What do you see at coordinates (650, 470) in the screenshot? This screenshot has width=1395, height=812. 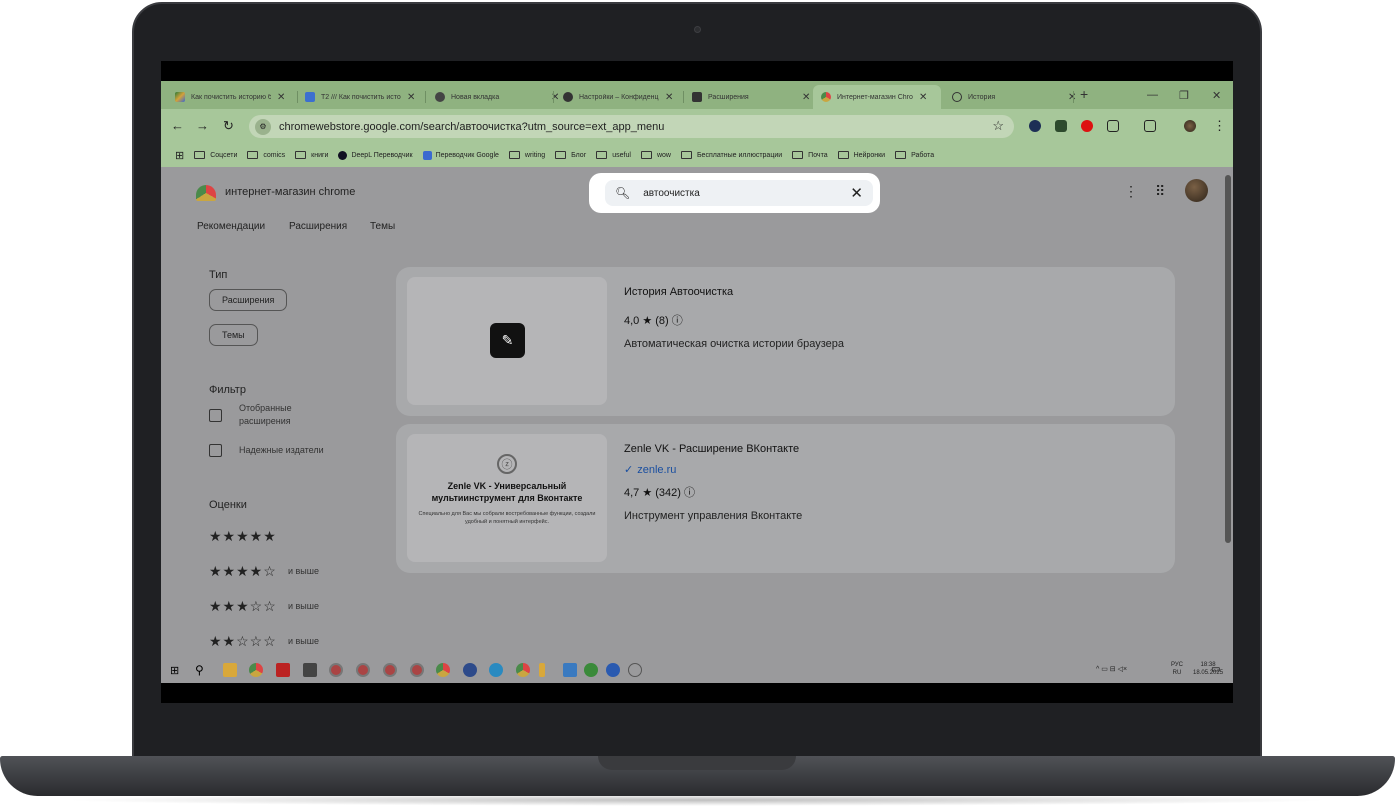 I see `publisher-link: ✓ zenle.ru` at bounding box center [650, 470].